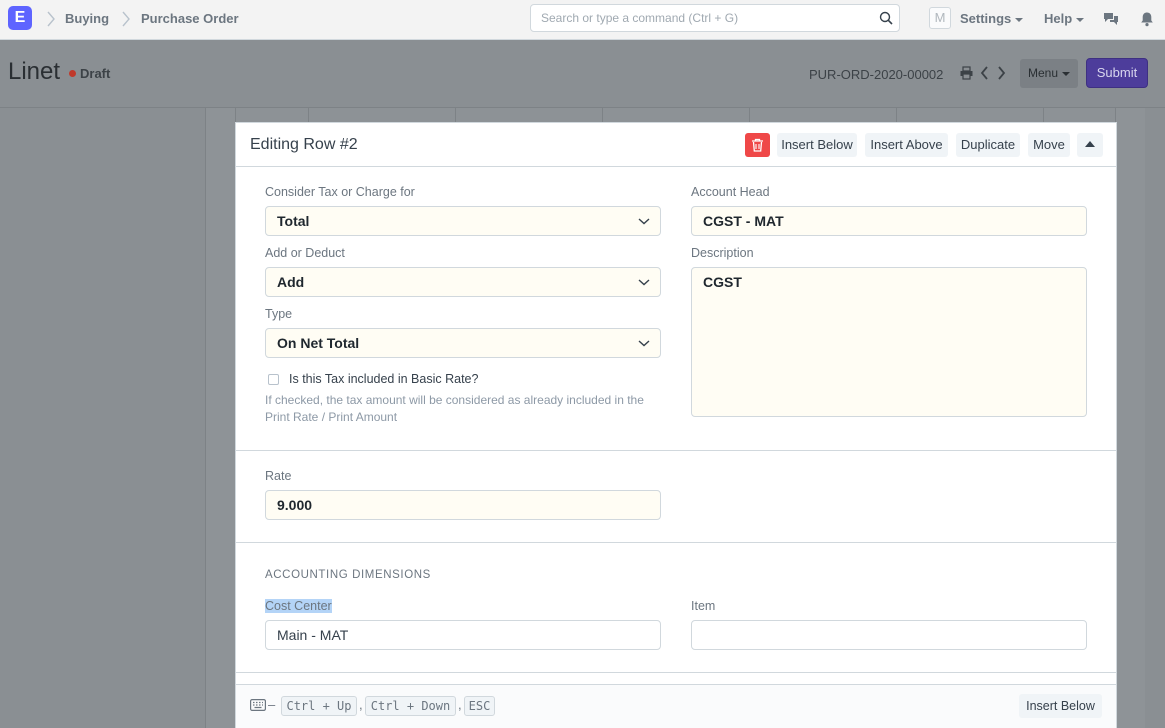 This screenshot has width=1165, height=728. What do you see at coordinates (1058, 18) in the screenshot?
I see `help-label: Help` at bounding box center [1058, 18].